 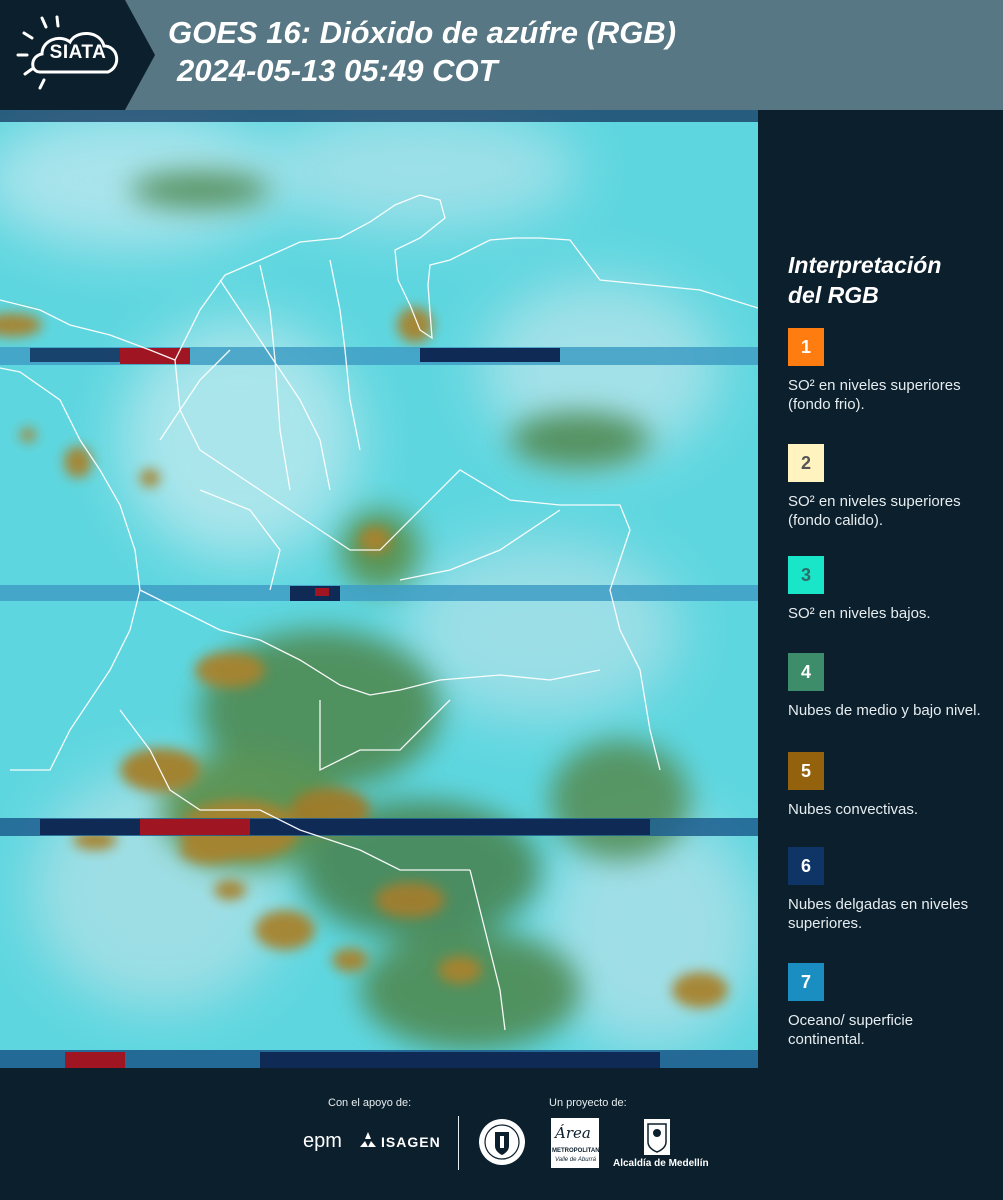 I want to click on legend-item-5: 5 Nubes convectivas., so click(x=890, y=785).